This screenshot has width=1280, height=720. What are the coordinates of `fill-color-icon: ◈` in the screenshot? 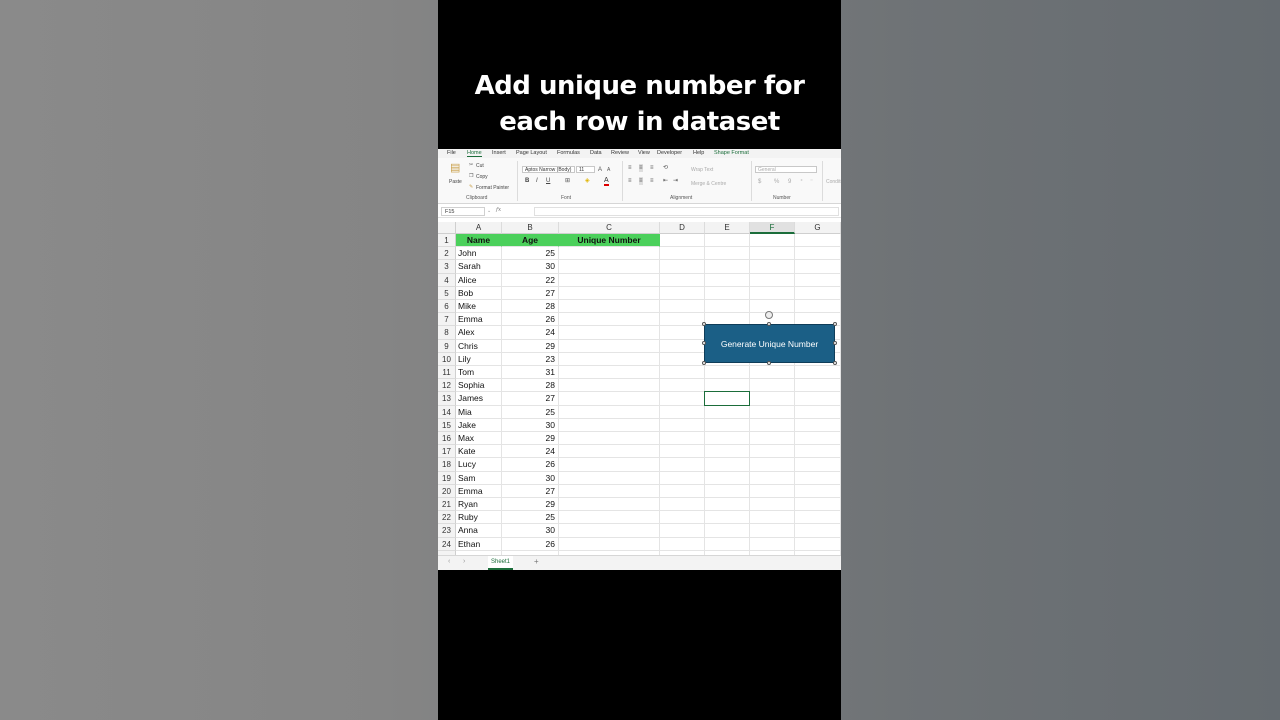 It's located at (587, 181).